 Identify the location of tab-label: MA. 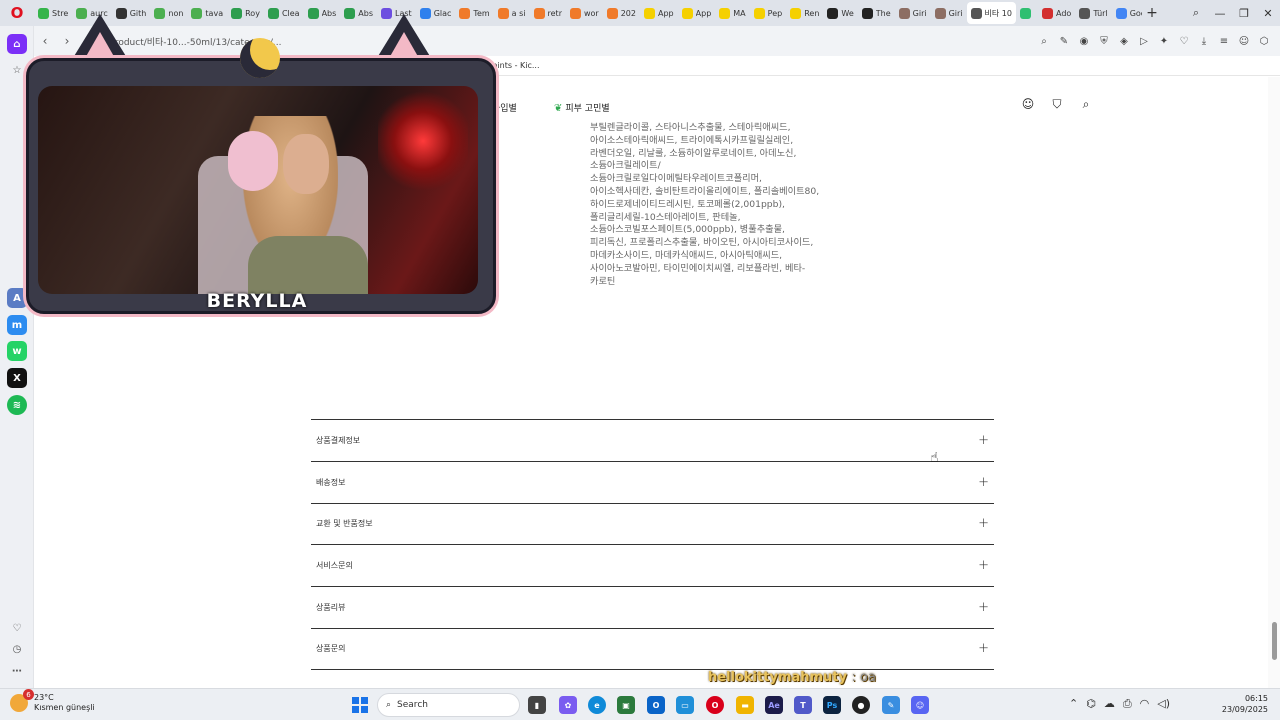
(739, 13).